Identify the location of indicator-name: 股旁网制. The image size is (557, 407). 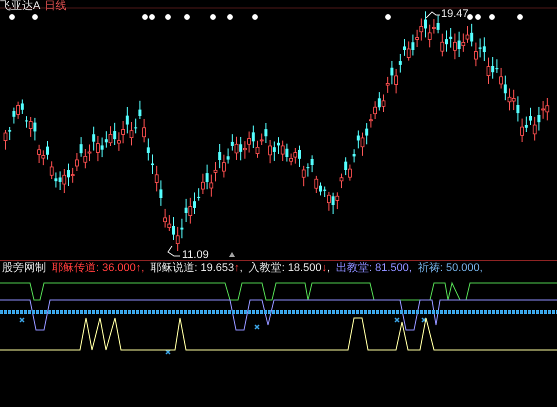
(24, 268).